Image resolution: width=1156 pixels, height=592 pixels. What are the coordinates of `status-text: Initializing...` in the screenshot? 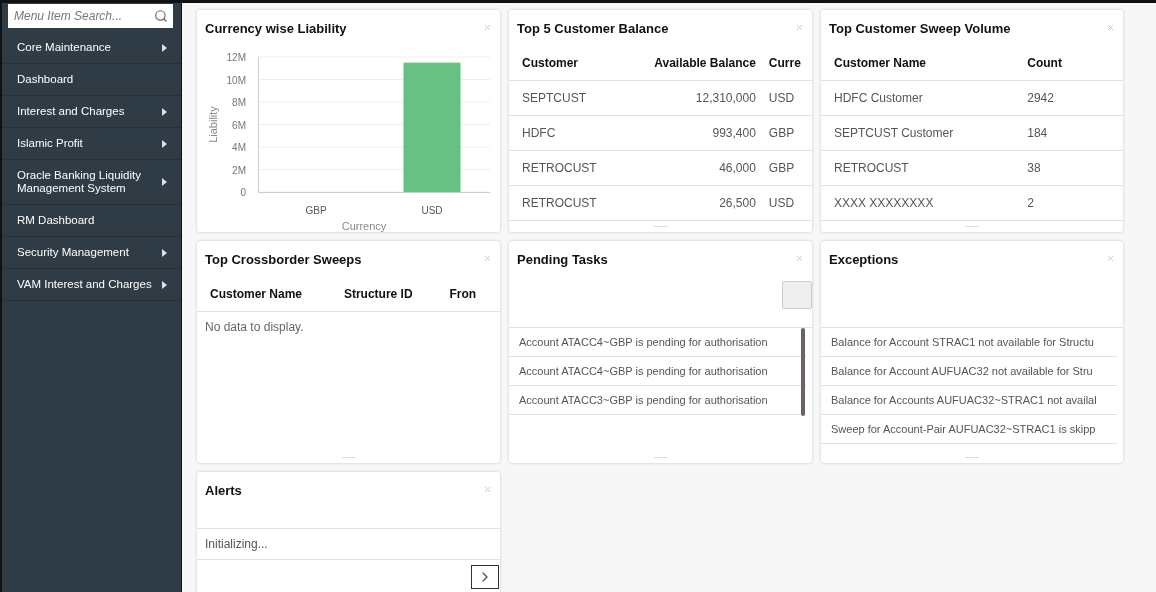 It's located at (348, 544).